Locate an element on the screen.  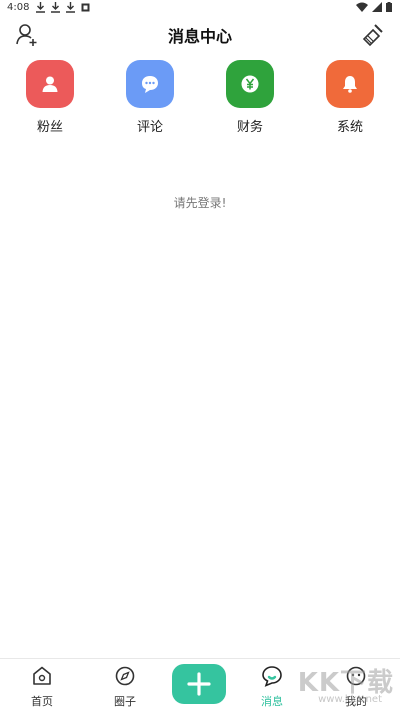
status-time: 4:08 is located at coordinates (18, 7).